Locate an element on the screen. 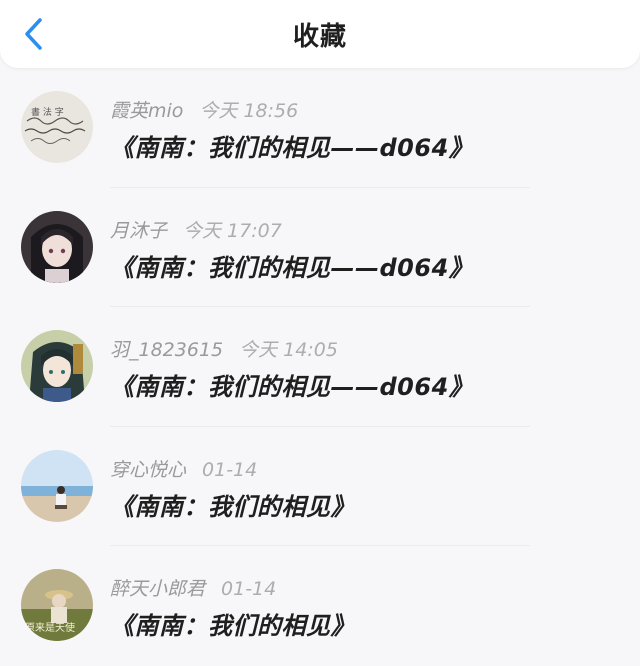  avatar: 原来是天使 is located at coordinates (57, 605).